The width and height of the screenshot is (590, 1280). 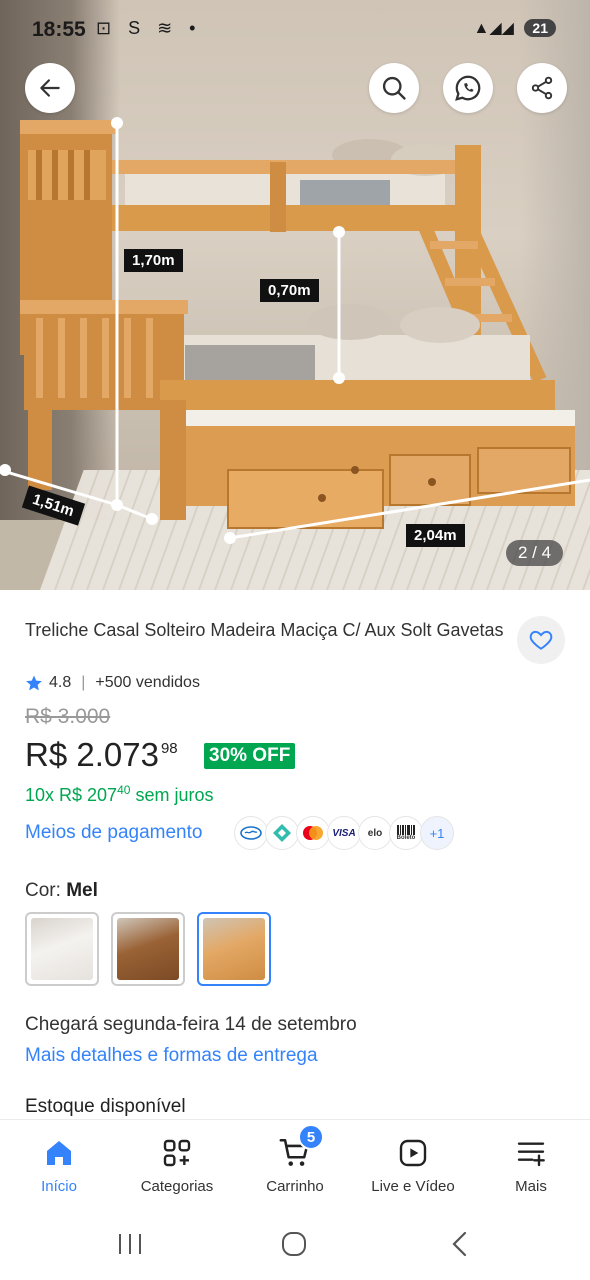 What do you see at coordinates (251, 833) in the screenshot?
I see `mercado-pago-icon` at bounding box center [251, 833].